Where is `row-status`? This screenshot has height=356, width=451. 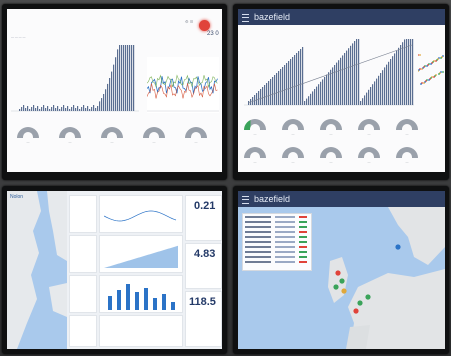 row-status is located at coordinates (303, 242).